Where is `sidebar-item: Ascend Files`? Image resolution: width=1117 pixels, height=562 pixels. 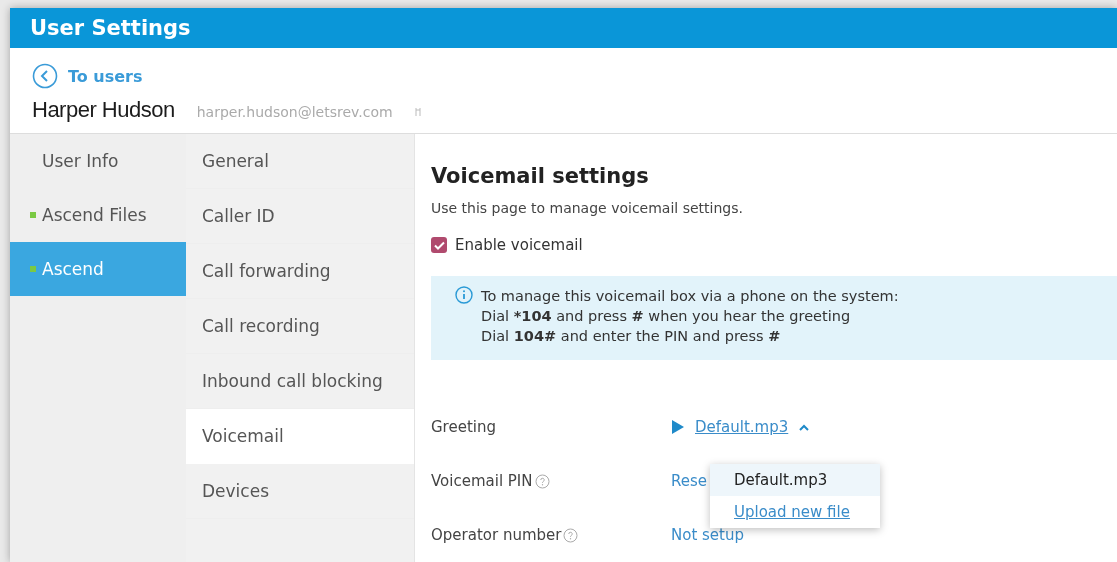 sidebar-item: Ascend Files is located at coordinates (98, 215).